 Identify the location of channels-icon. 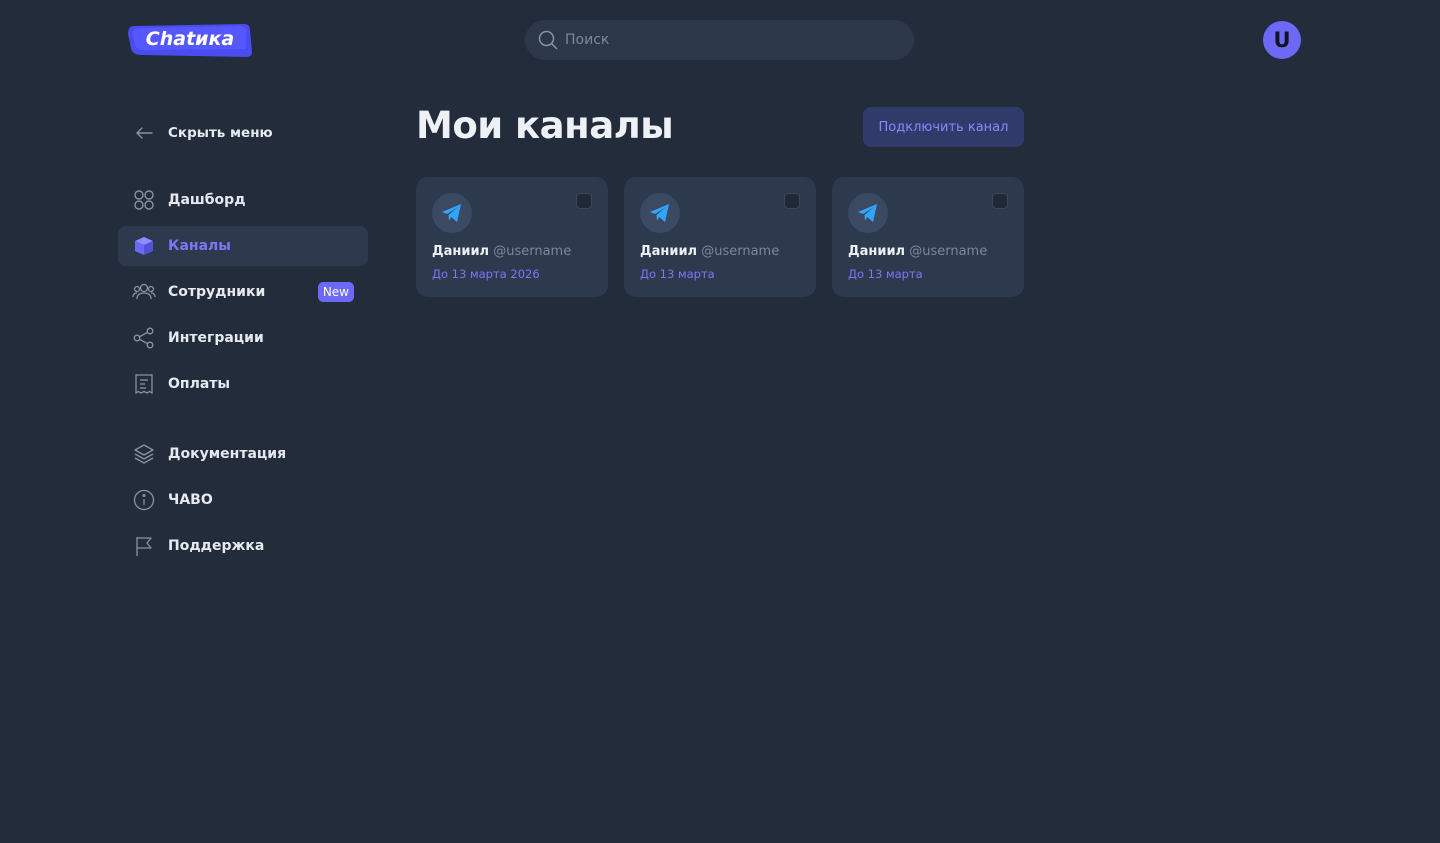
(144, 246).